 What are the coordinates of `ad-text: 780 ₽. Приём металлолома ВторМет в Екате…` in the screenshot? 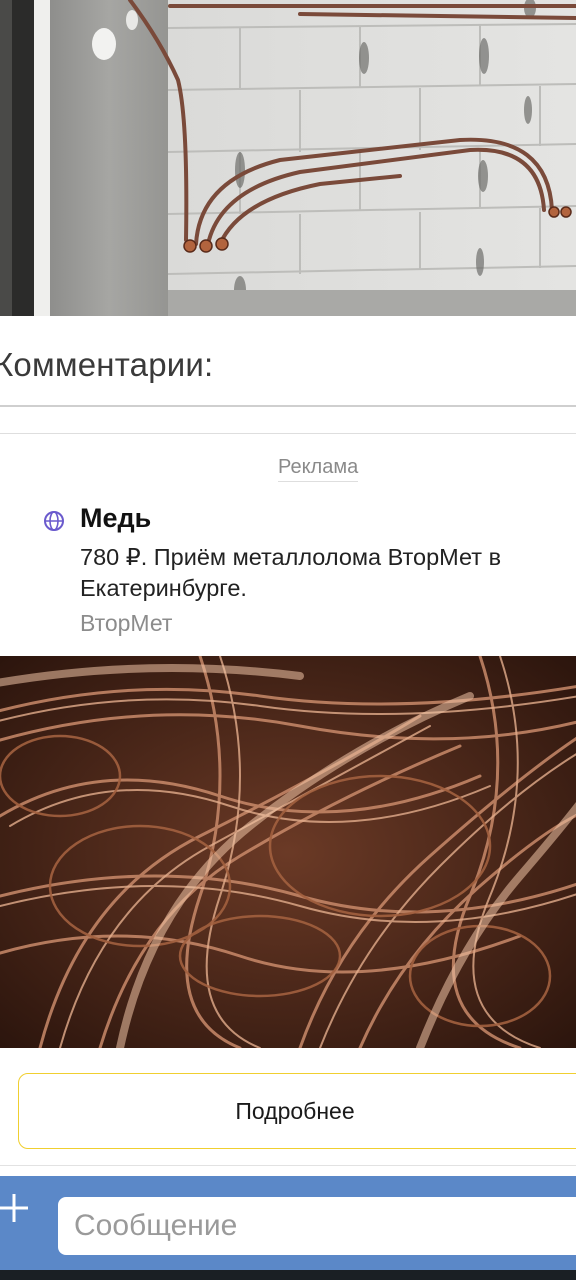 It's located at (320, 573).